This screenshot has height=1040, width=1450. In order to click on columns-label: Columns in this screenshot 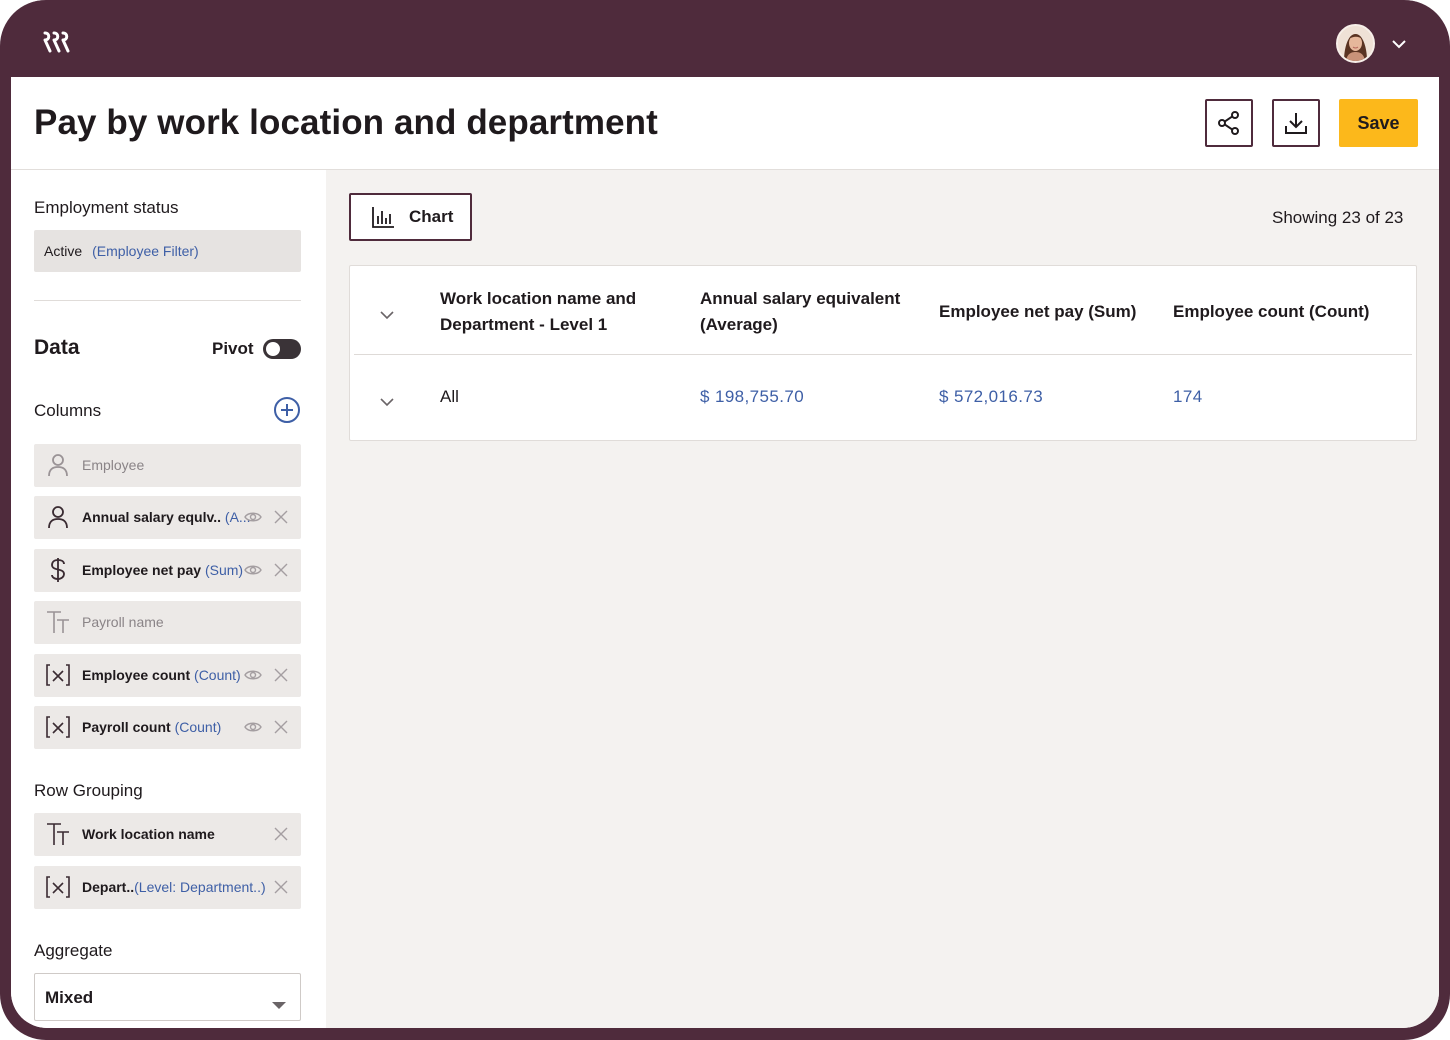, I will do `click(68, 410)`.